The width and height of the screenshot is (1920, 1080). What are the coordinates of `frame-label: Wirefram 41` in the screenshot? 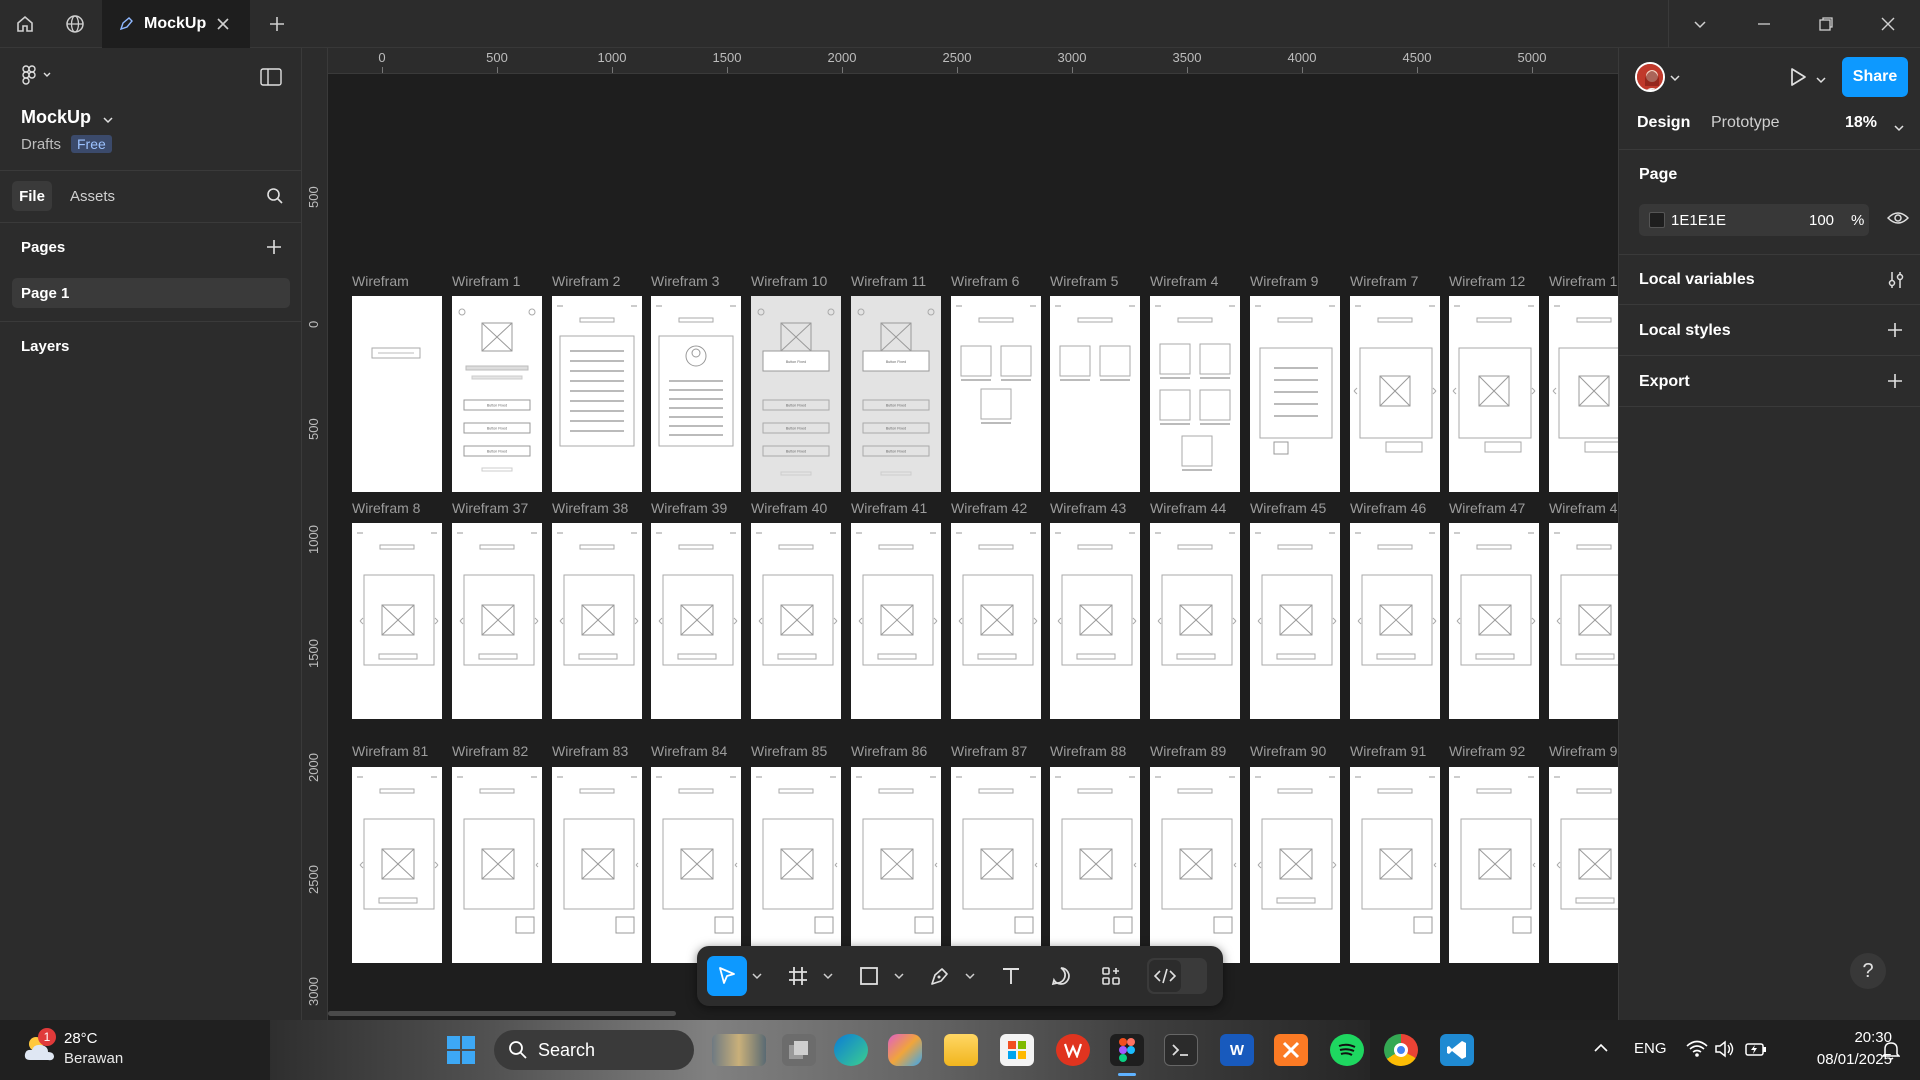 It's located at (889, 508).